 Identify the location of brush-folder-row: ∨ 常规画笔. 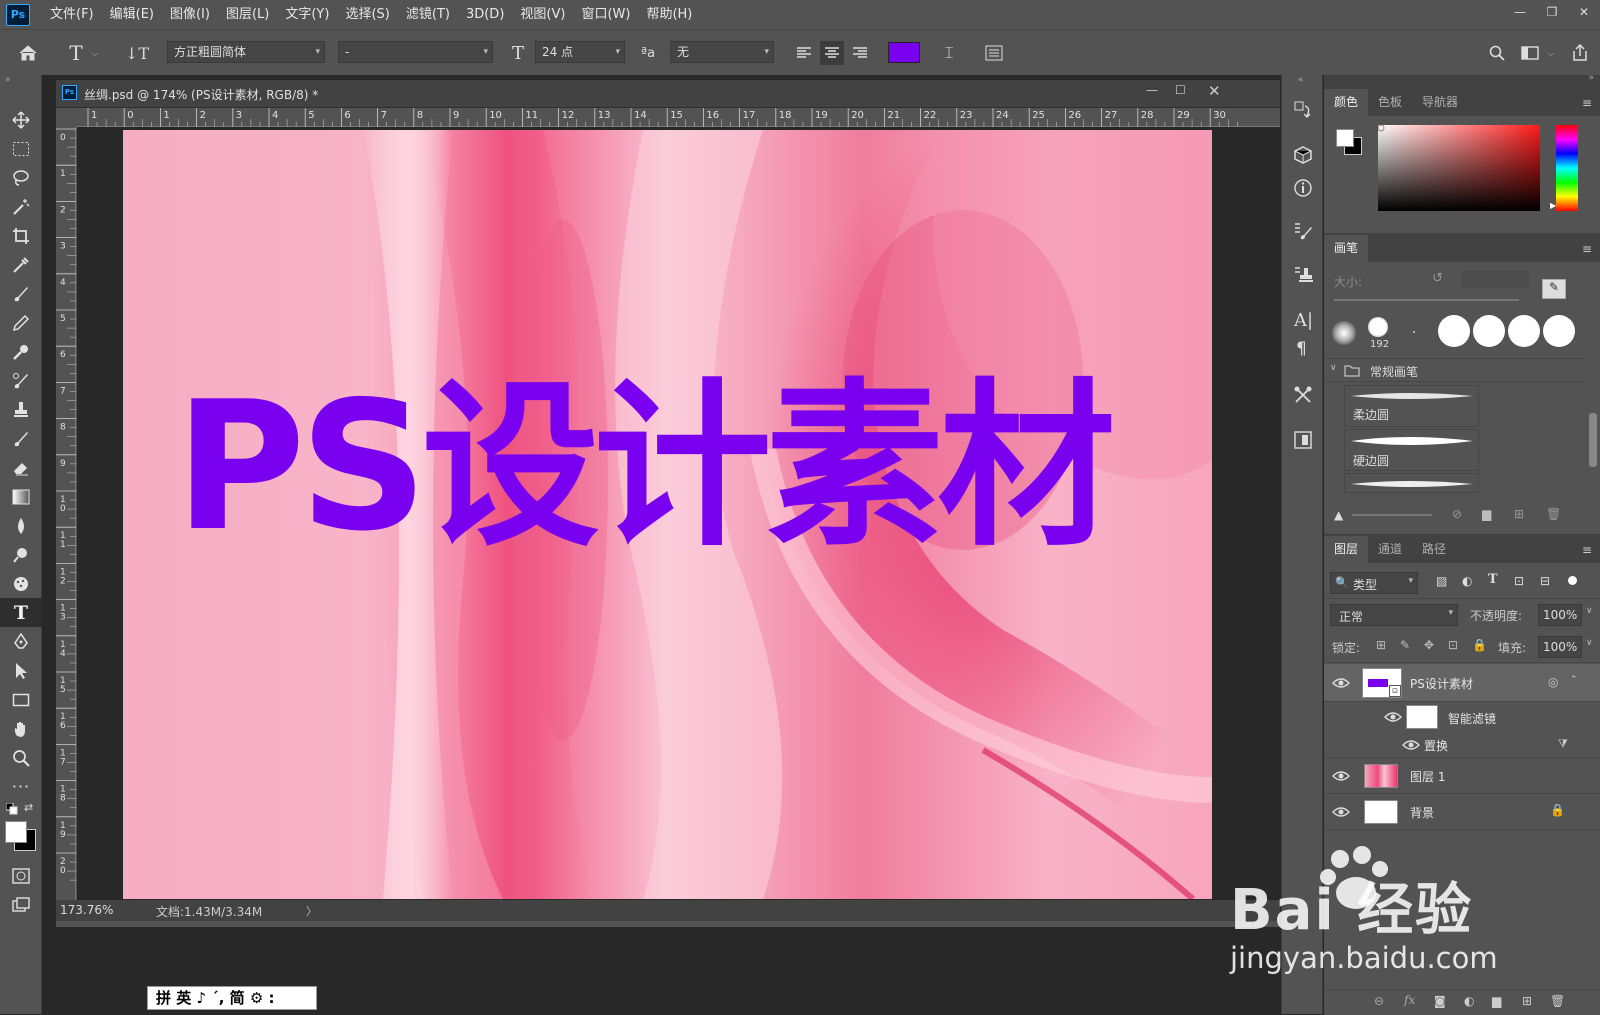
(1456, 370).